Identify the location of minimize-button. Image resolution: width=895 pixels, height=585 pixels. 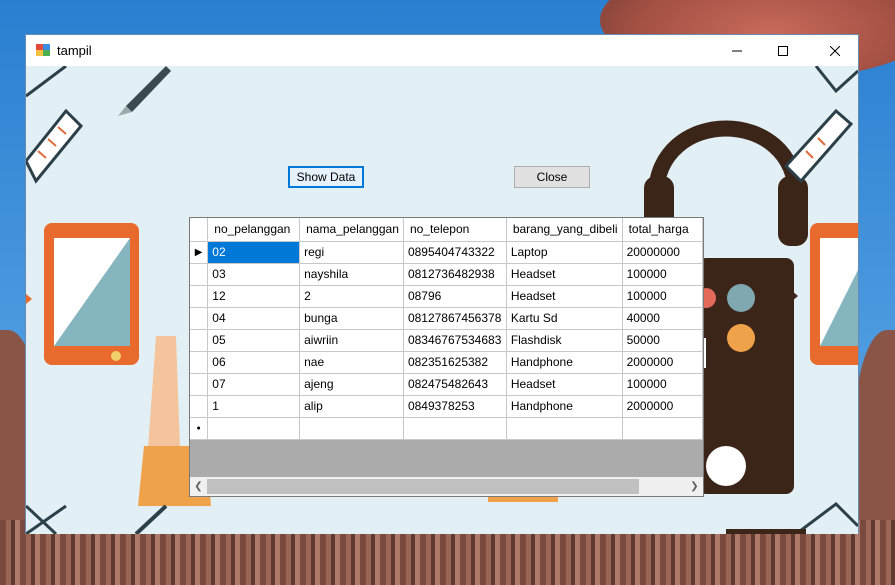
(737, 50).